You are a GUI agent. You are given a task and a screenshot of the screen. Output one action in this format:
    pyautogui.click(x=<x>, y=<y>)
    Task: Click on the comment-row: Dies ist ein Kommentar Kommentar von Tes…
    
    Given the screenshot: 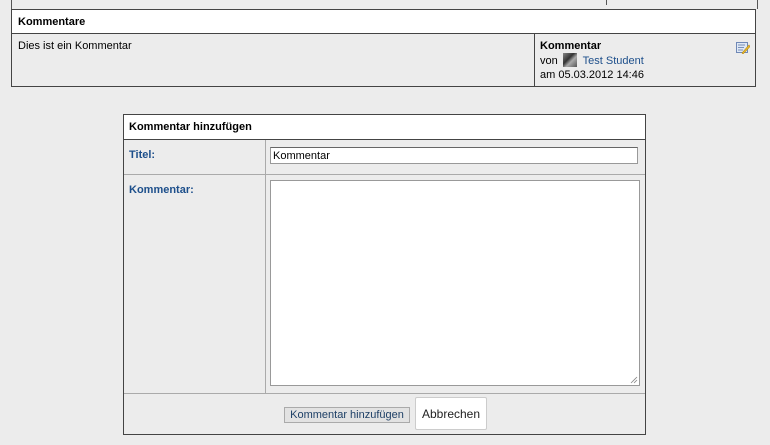 What is the action you would take?
    pyautogui.click(x=383, y=60)
    